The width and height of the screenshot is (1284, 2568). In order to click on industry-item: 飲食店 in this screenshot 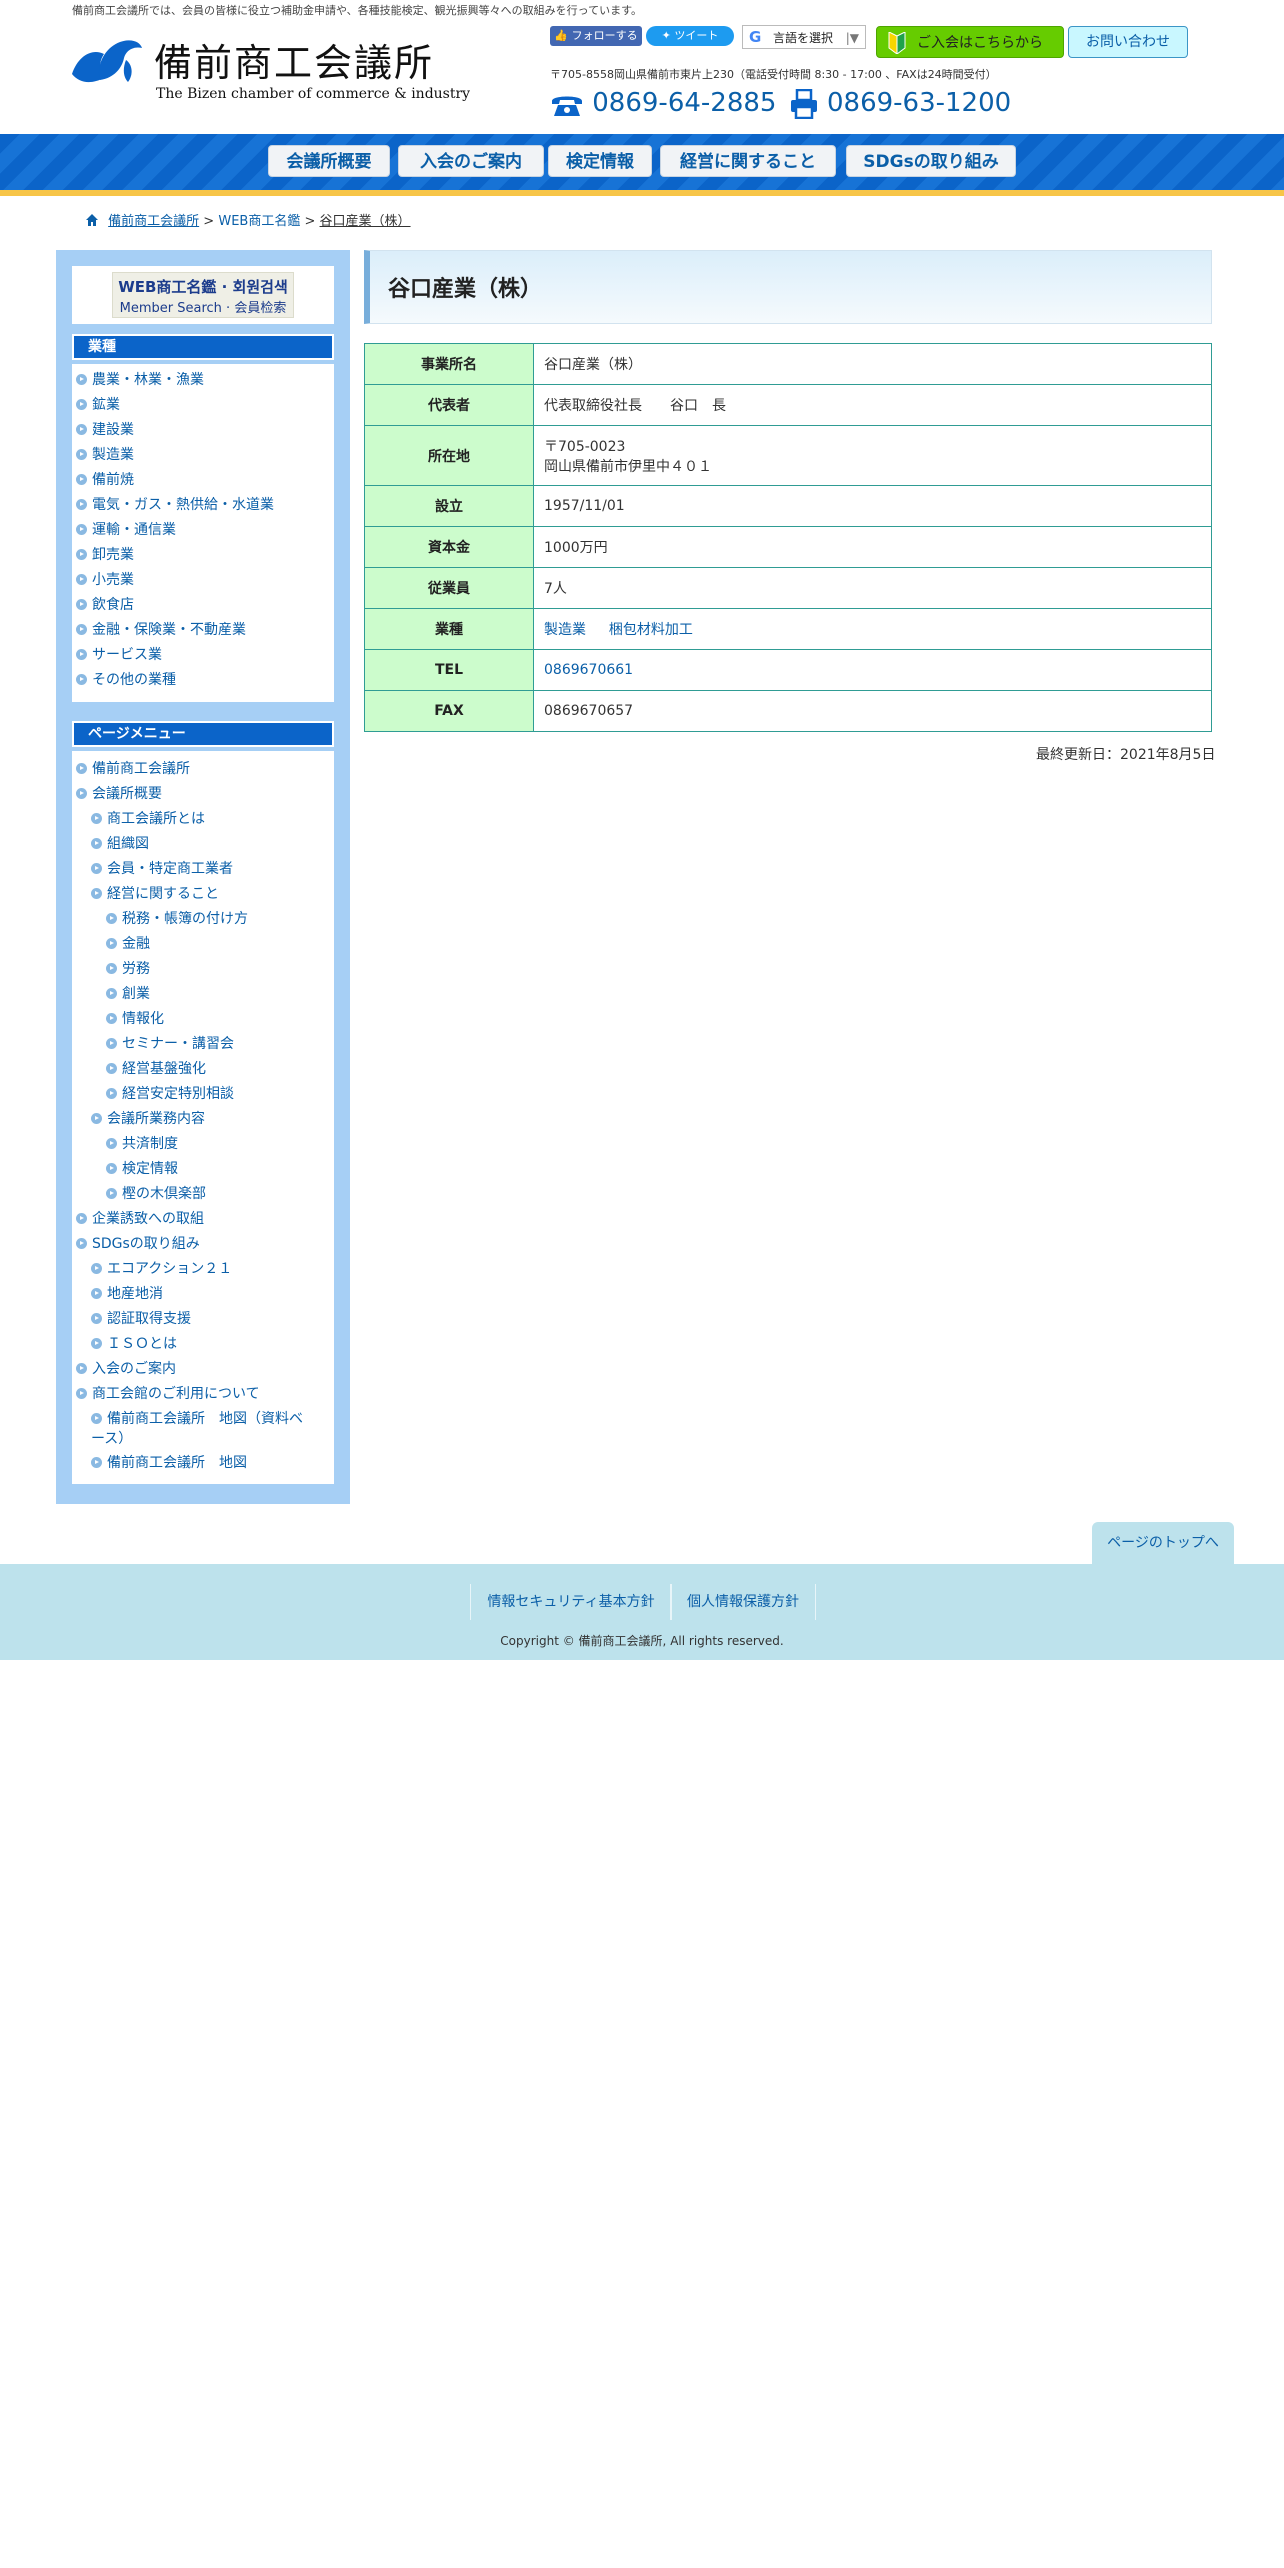, I will do `click(105, 605)`.